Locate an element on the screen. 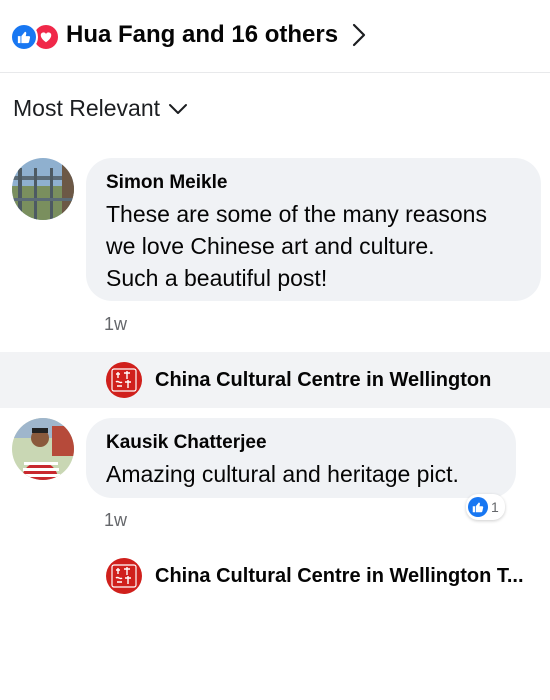  comment-author: Kausik Chatterjee is located at coordinates (301, 443).